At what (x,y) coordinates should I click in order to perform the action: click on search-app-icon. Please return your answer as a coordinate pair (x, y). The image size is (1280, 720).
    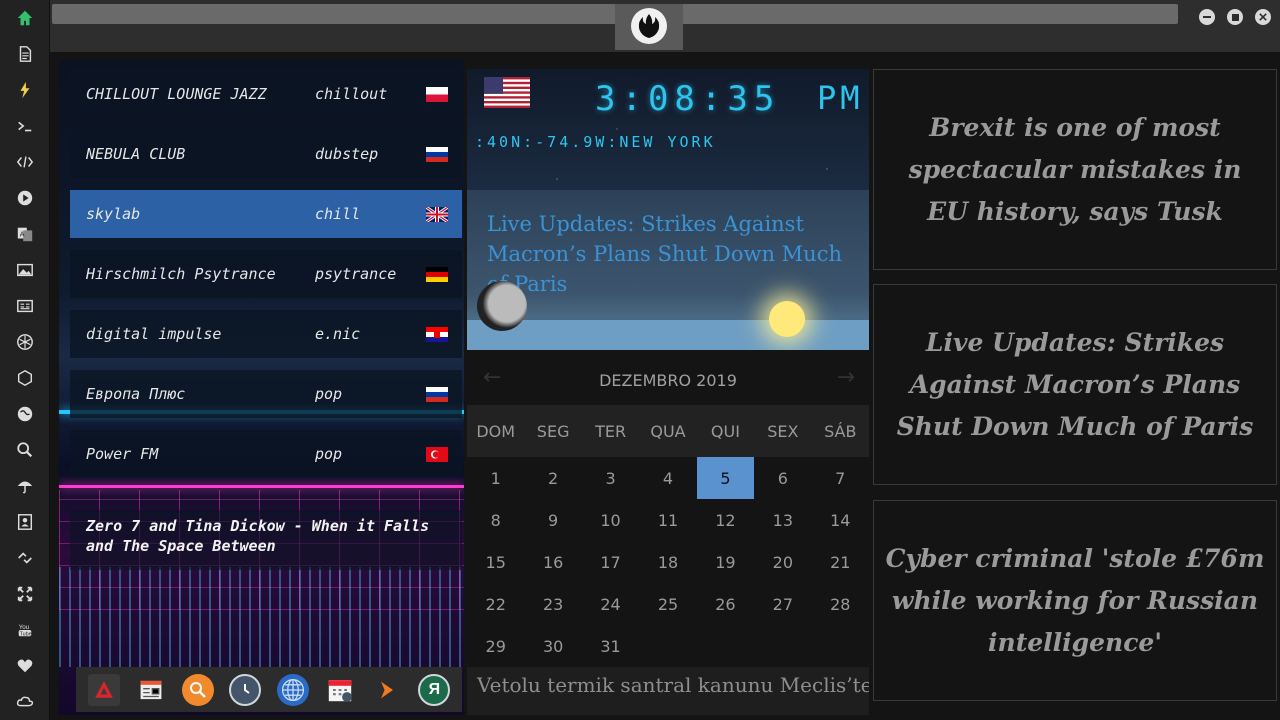
    Looking at the image, I should click on (198, 689).